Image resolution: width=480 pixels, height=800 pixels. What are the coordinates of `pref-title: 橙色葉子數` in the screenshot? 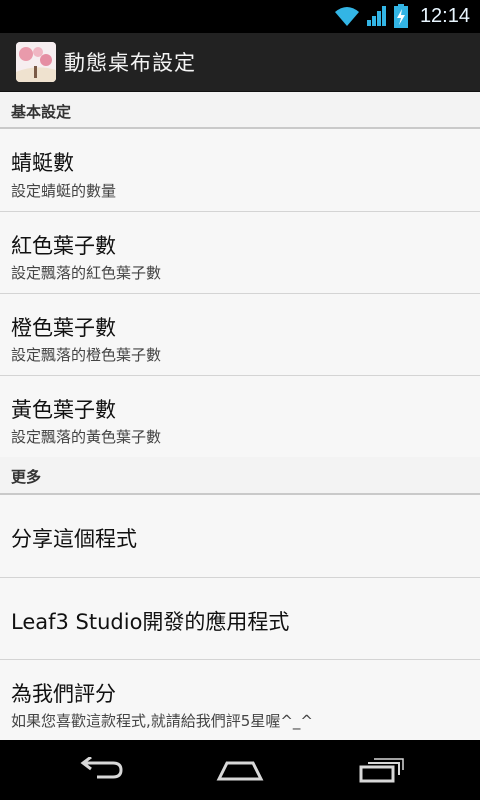 It's located at (63, 328).